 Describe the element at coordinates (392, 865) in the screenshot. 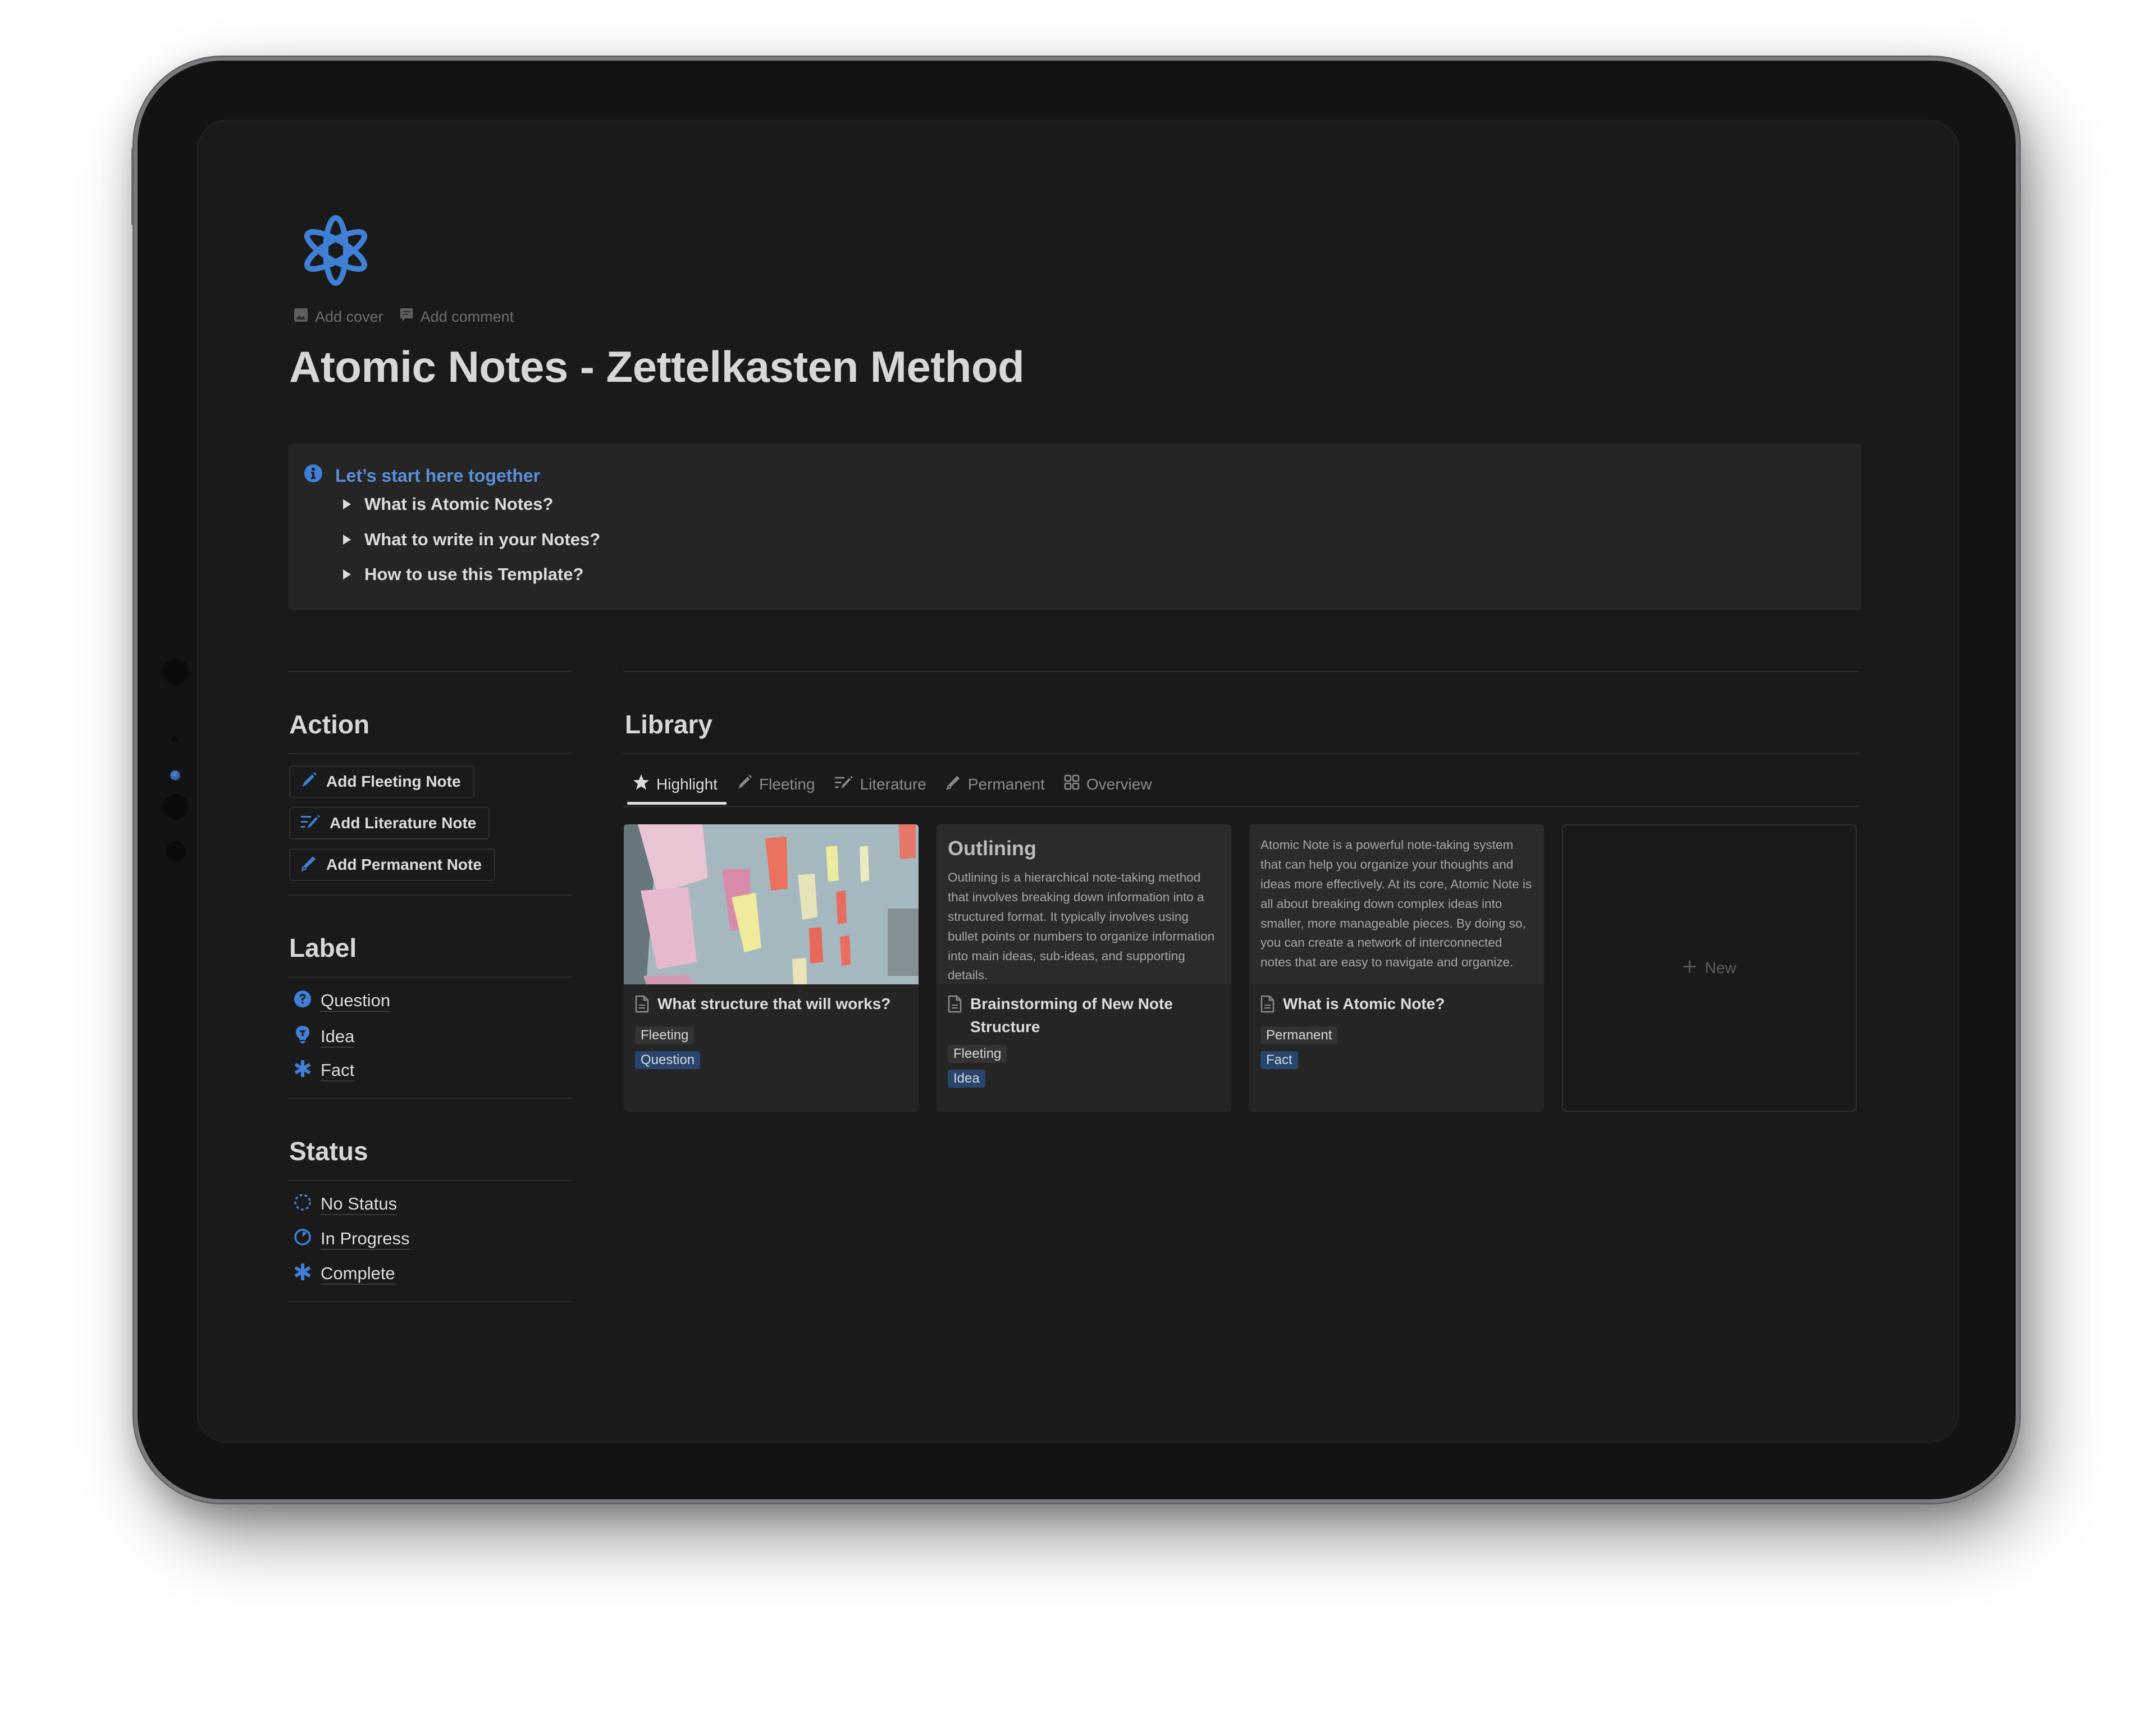

I see `add-permanent-note-button: Add Permanent Note` at that location.